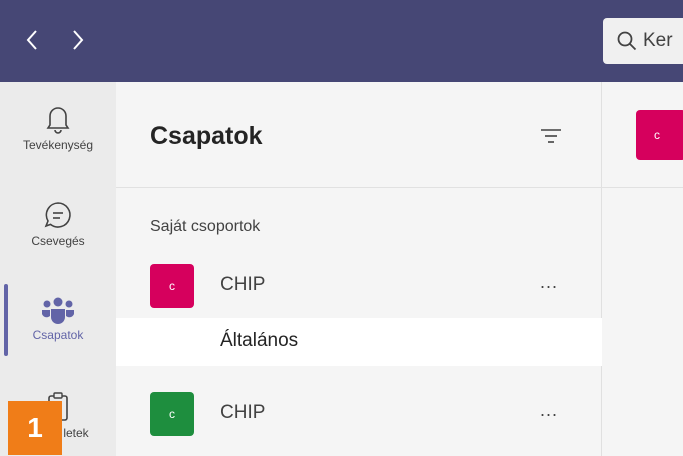 This screenshot has width=683, height=456. What do you see at coordinates (57, 215) in the screenshot?
I see `chat-icon` at bounding box center [57, 215].